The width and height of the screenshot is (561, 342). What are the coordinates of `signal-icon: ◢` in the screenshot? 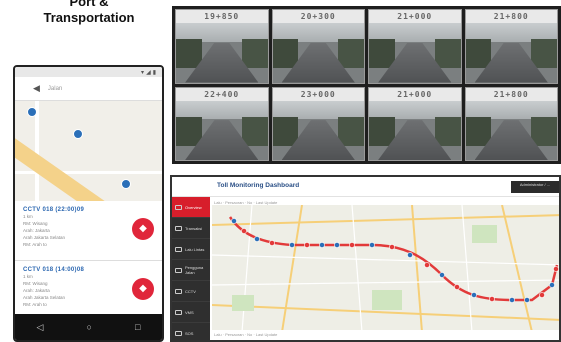 It's located at (148, 72).